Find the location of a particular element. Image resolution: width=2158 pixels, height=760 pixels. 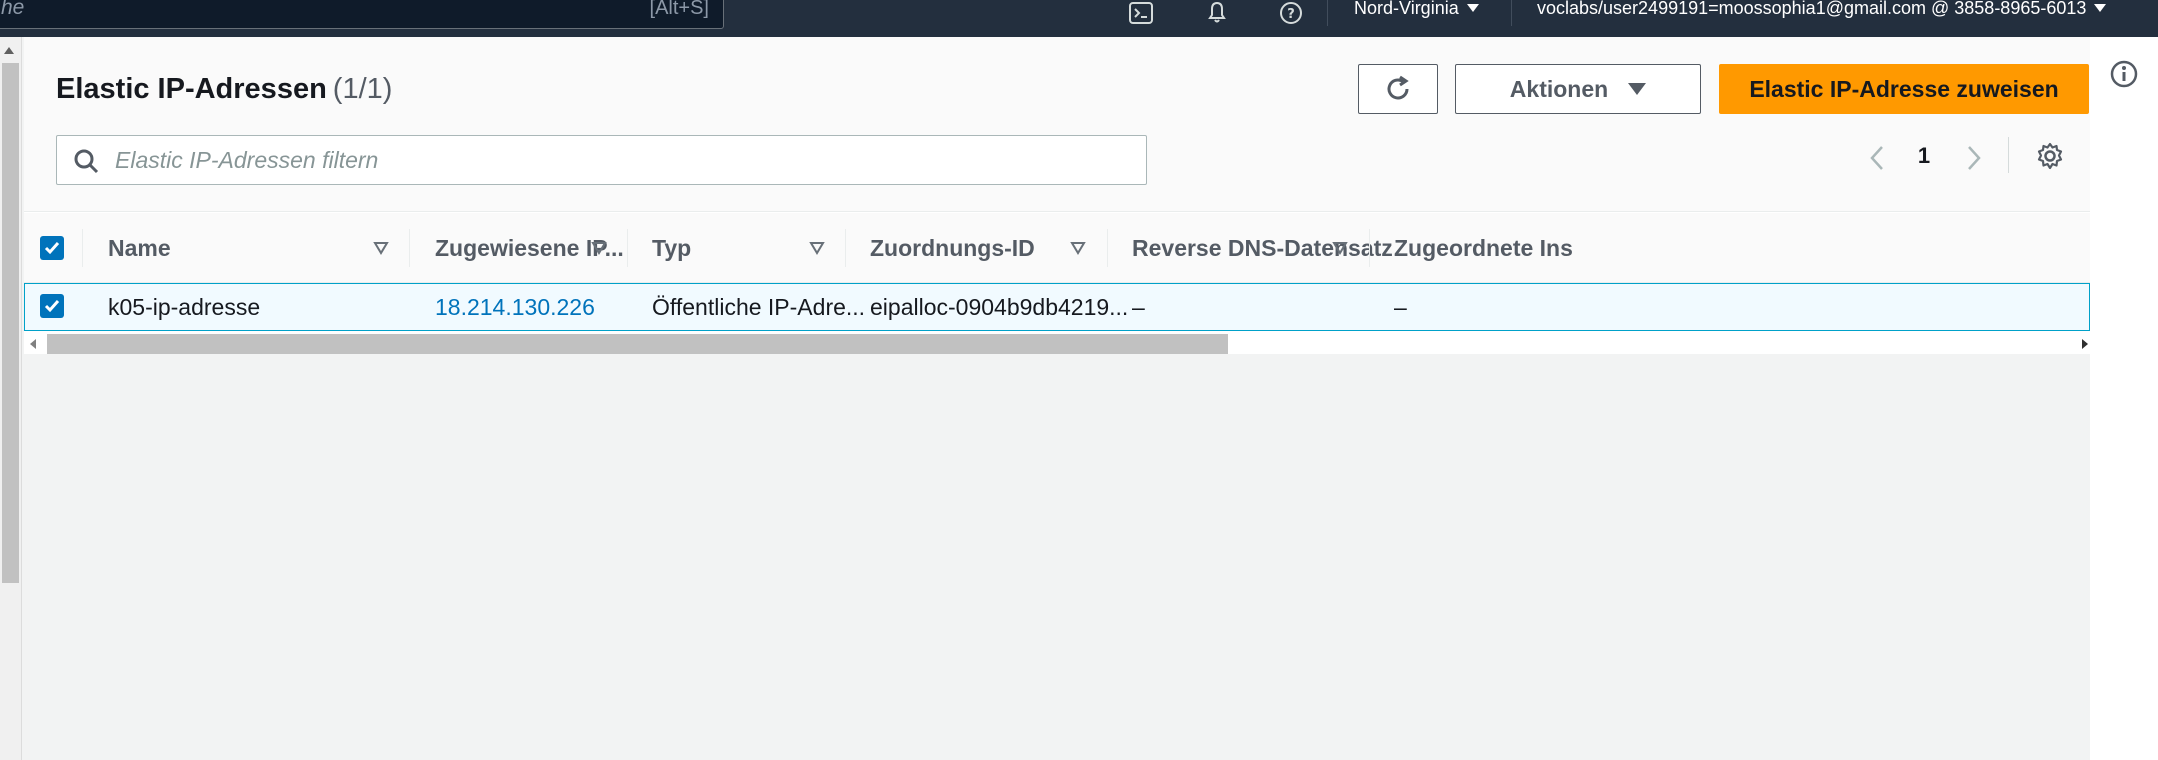

column-header-reverse-dns: Reverse DNS-Datensatz is located at coordinates (1262, 248).